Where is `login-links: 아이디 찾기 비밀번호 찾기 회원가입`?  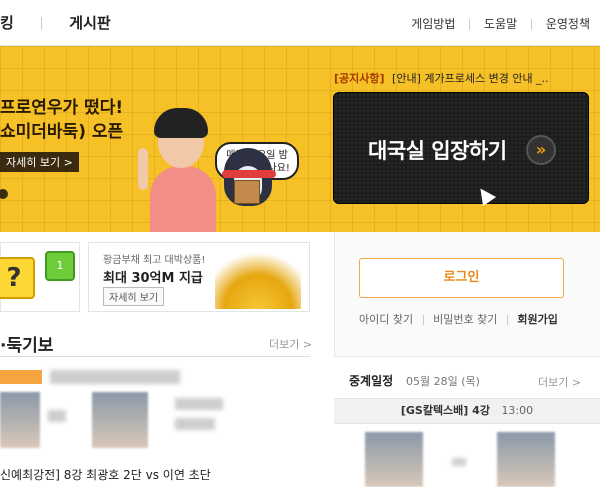 login-links: 아이디 찾기 비밀번호 찾기 회원가입 is located at coordinates (458, 319).